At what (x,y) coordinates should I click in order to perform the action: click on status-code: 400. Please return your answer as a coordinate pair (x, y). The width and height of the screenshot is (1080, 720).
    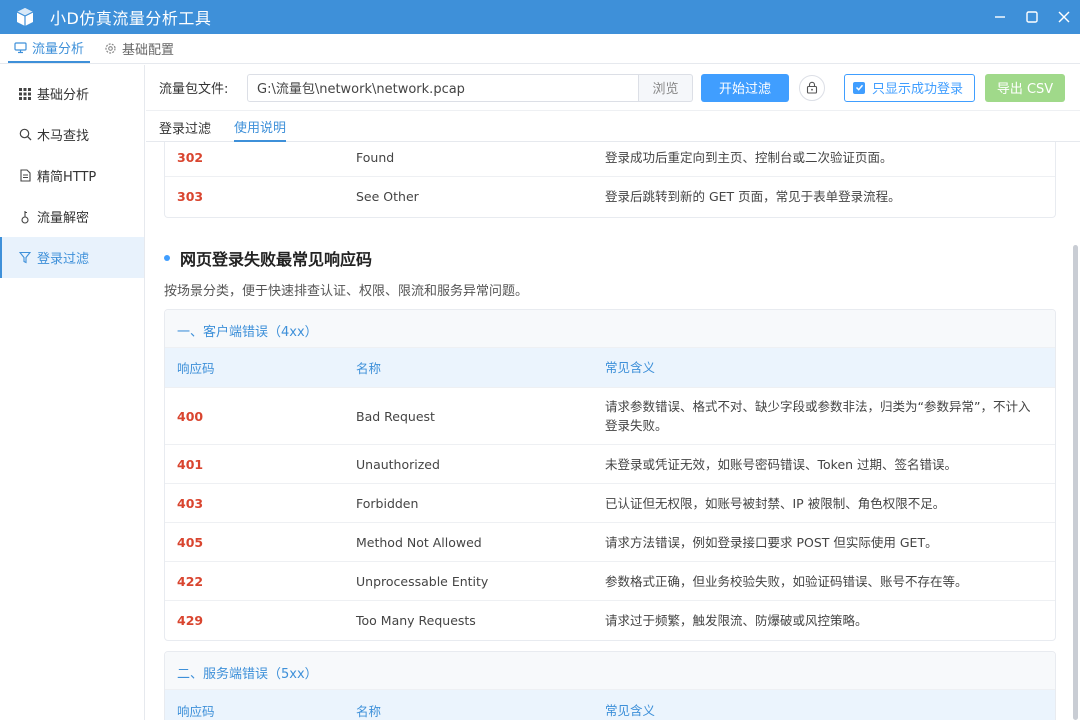
    Looking at the image, I should click on (190, 416).